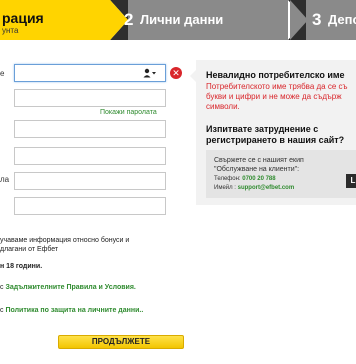 This screenshot has width=356, height=364. I want to click on age-consent-text: н 18 години., so click(21, 266).